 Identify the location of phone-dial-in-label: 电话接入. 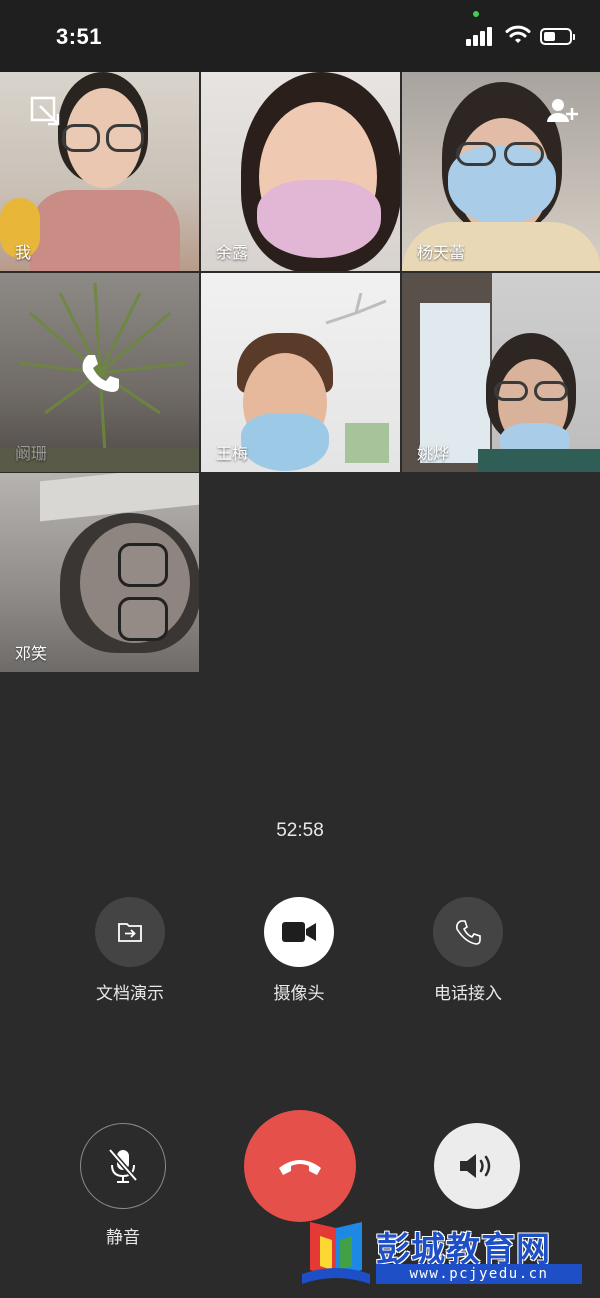
(468, 994).